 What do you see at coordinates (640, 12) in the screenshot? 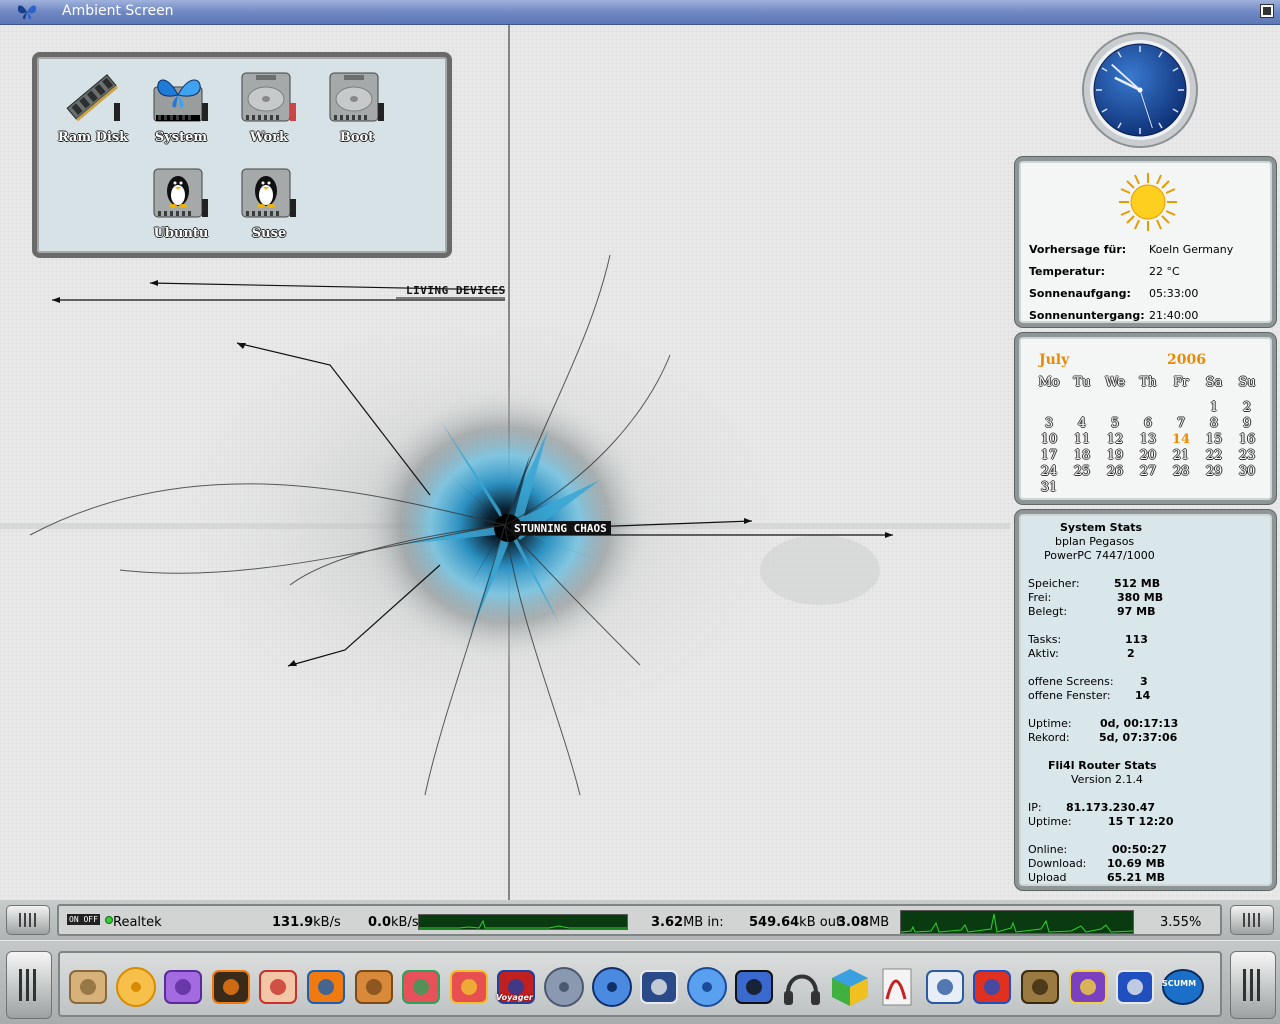
I see `title-bar: Ambient Screen` at bounding box center [640, 12].